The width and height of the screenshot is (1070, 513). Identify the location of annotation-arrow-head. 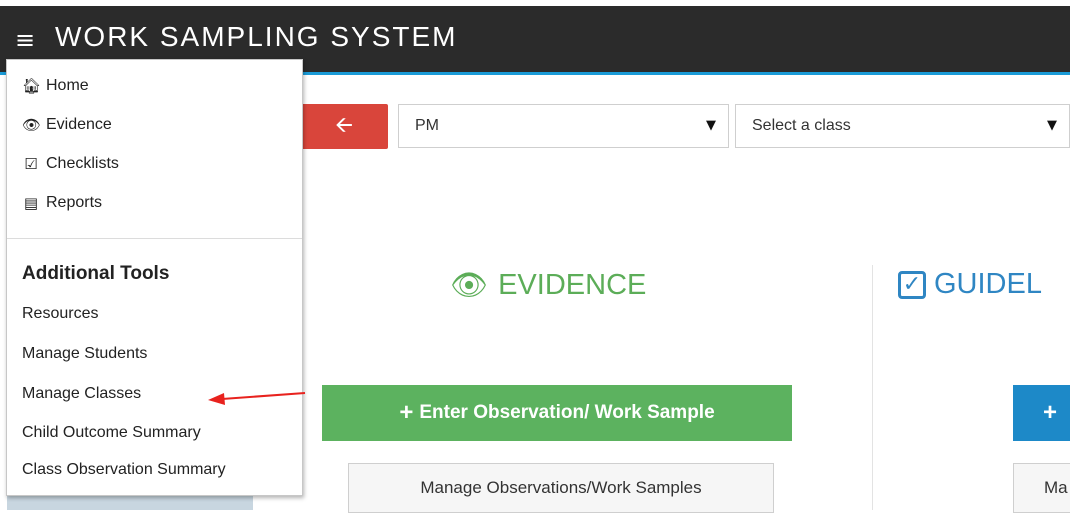
(216, 399).